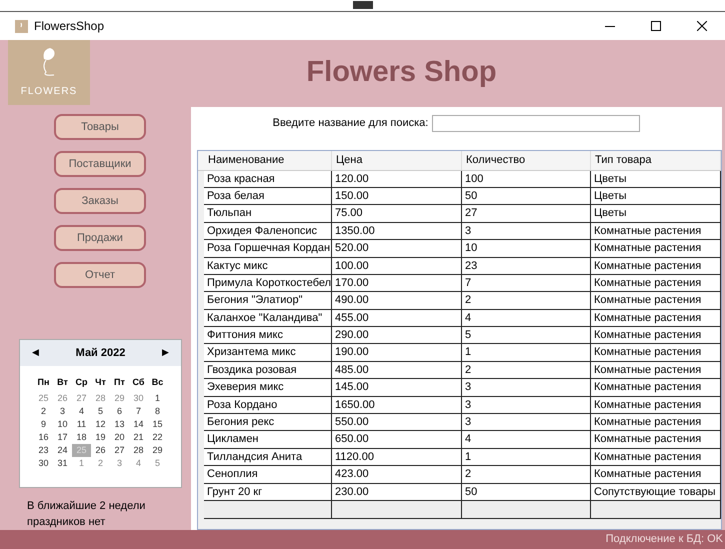 The image size is (725, 549). Describe the element at coordinates (138, 424) in the screenshot. I see `calendar-day: 14` at that location.